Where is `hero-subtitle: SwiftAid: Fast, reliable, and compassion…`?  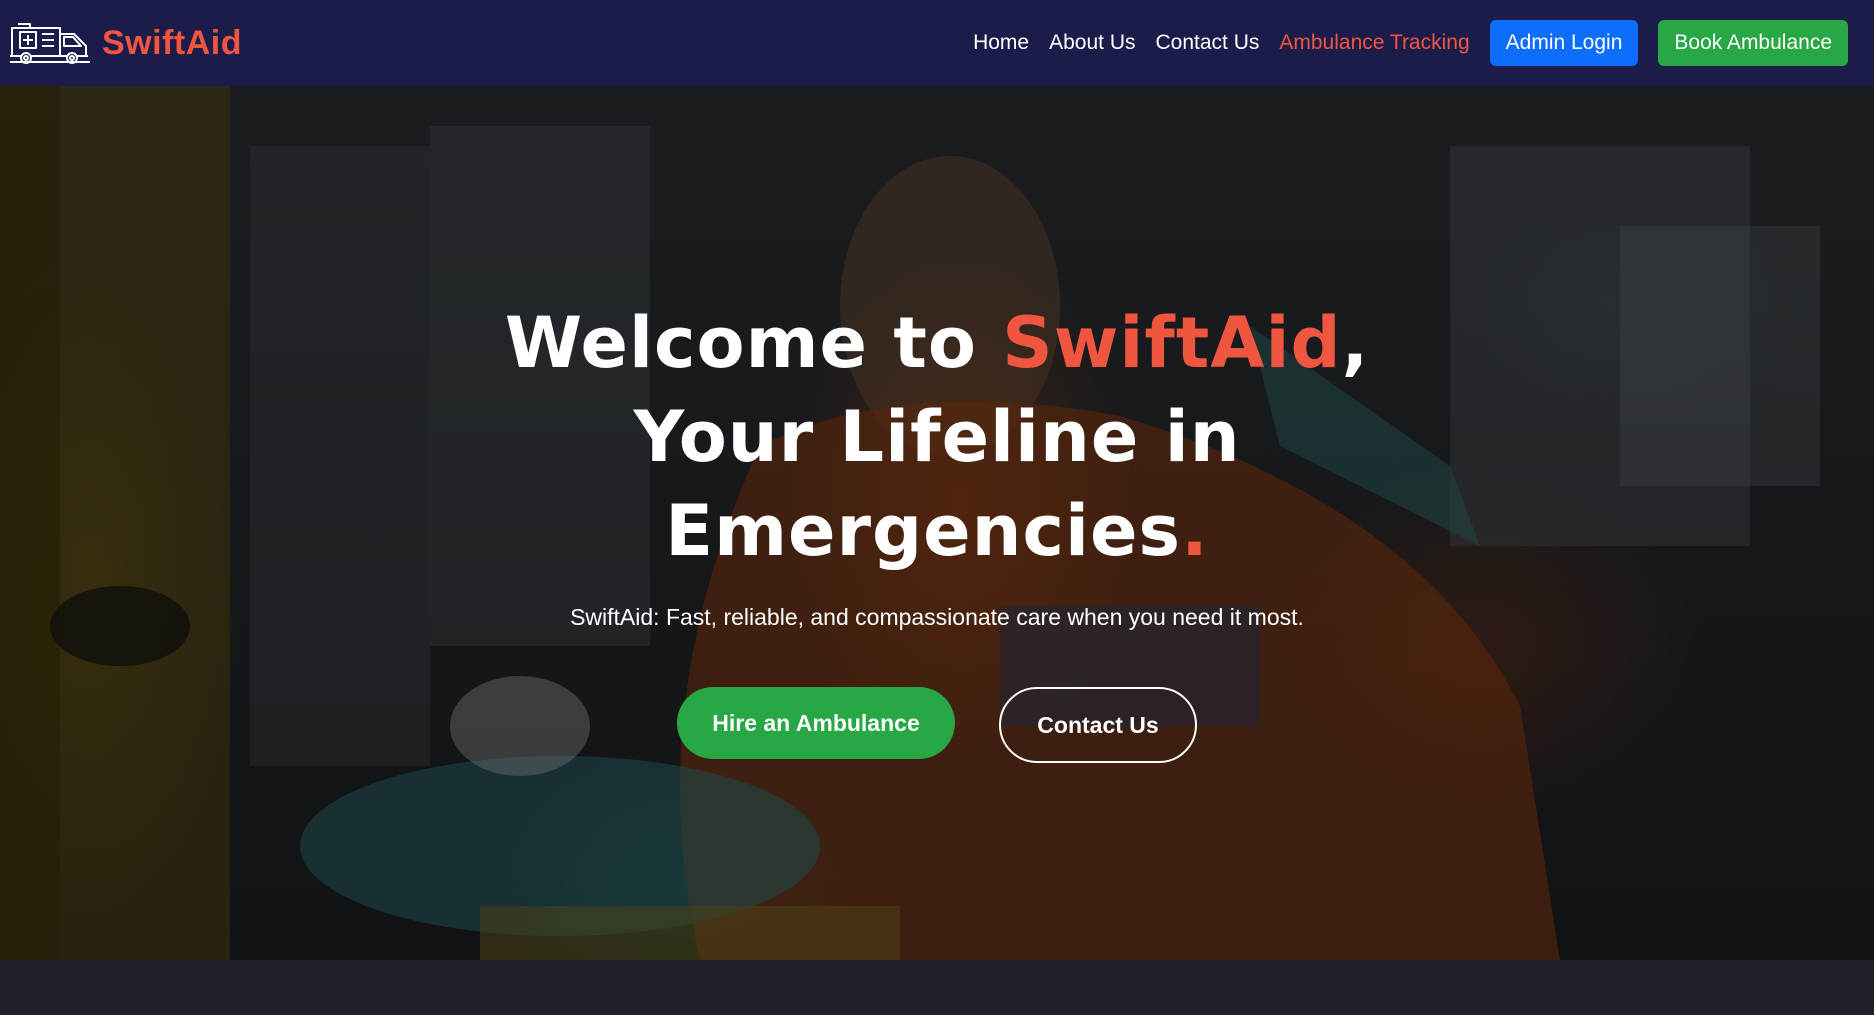 hero-subtitle: SwiftAid: Fast, reliable, and compassion… is located at coordinates (937, 617).